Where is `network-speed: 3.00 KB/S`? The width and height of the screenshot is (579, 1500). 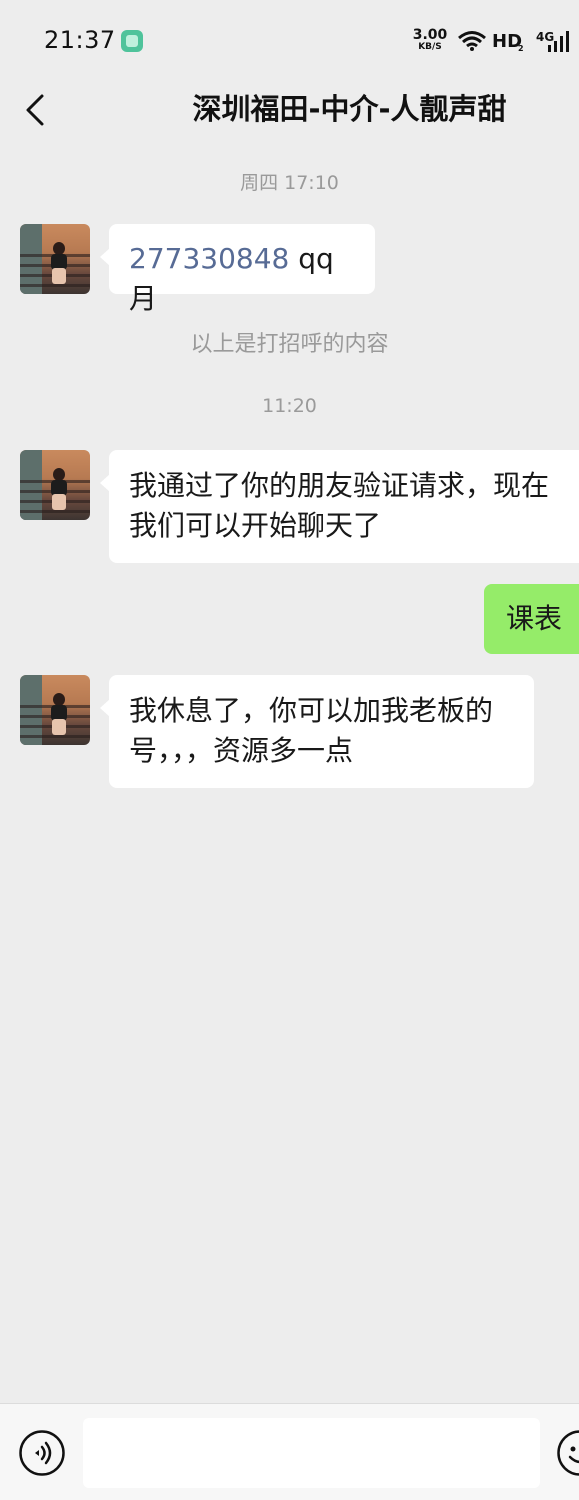 network-speed: 3.00 KB/S is located at coordinates (430, 40).